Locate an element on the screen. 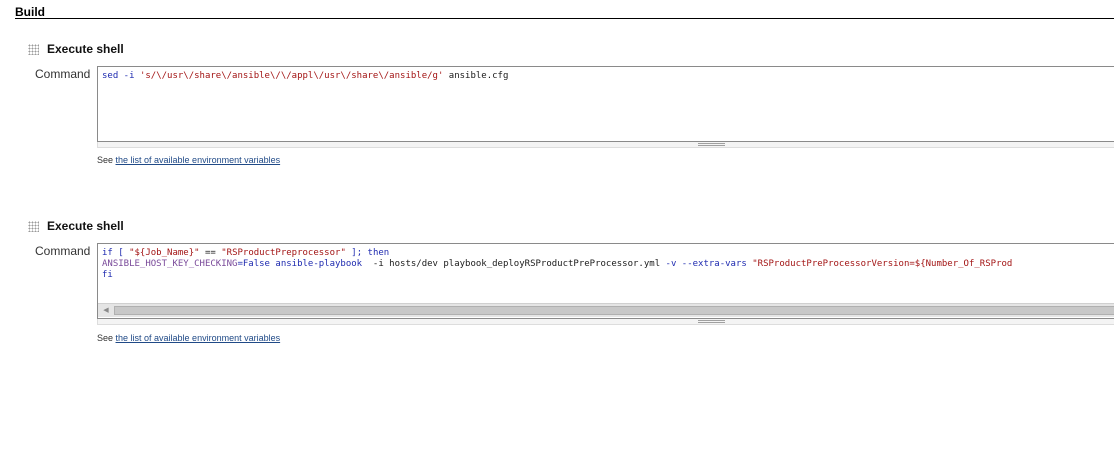  code-token: =False ansible-playbook is located at coordinates (300, 264).